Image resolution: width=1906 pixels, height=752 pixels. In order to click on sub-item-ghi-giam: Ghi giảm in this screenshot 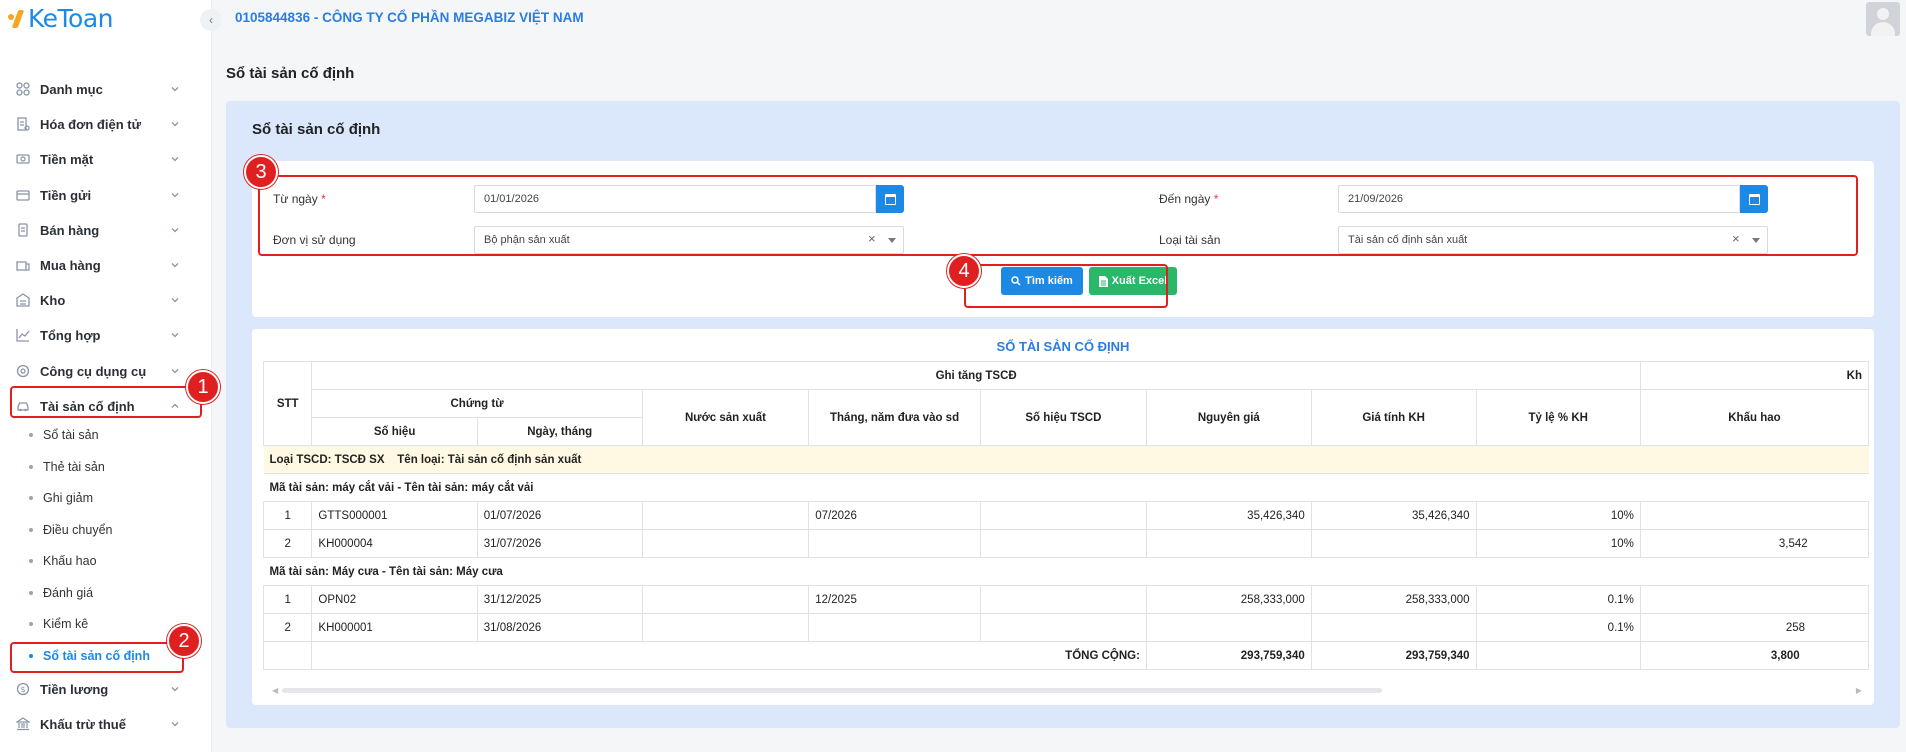, I will do `click(106, 498)`.